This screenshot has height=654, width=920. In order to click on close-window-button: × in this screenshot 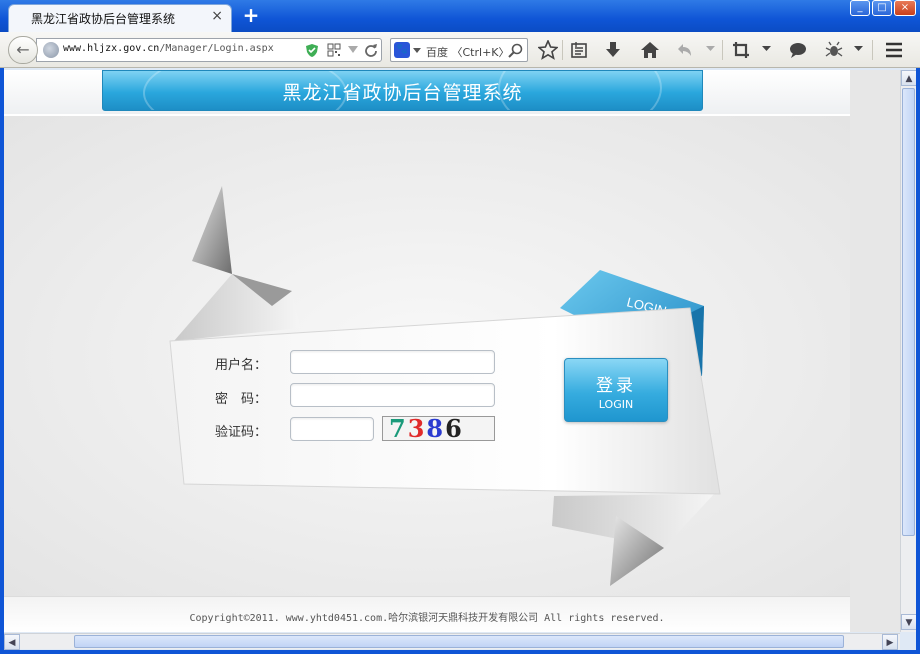, I will do `click(905, 8)`.